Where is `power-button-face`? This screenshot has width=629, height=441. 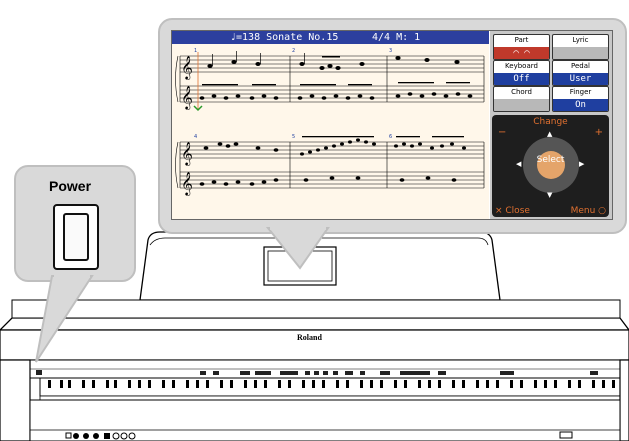
power-button-face is located at coordinates (76, 237).